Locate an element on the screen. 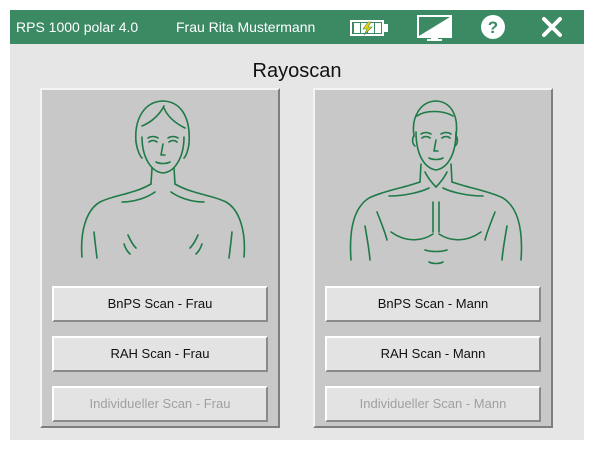 This screenshot has width=599, height=450. bnps-scan-mann-button: BnPS Scan - Mann is located at coordinates (433, 304).